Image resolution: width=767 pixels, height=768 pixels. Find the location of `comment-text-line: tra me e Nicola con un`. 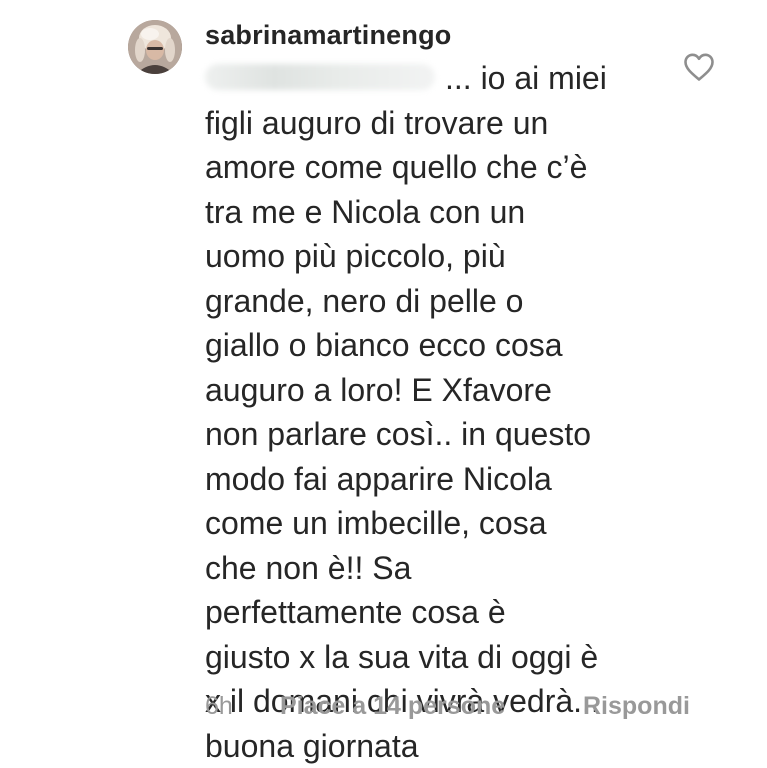

comment-text-line: tra me e Nicola con un is located at coordinates (440, 212).